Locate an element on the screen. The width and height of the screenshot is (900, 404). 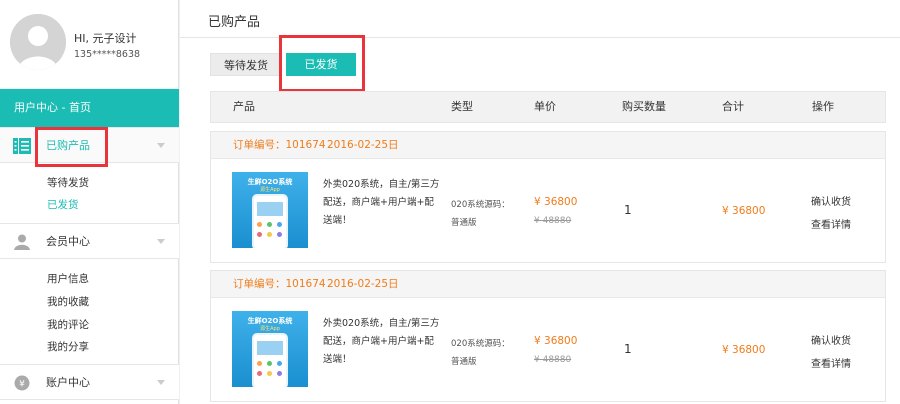
column-actions: 操作 is located at coordinates (823, 106).